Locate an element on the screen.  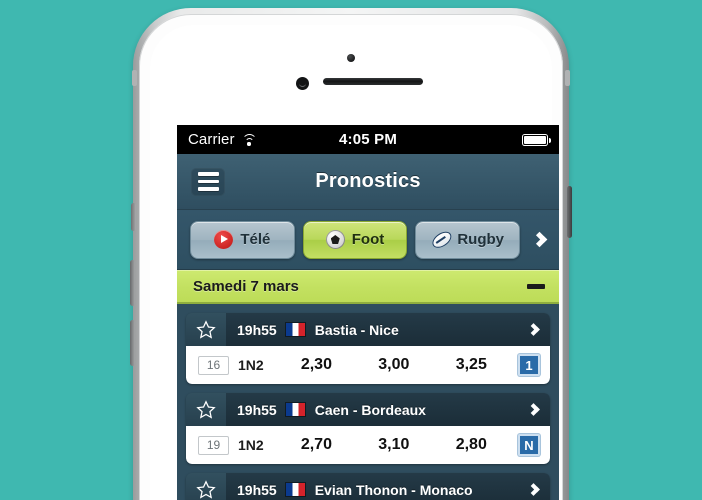
battery-icon is located at coordinates (536, 139).